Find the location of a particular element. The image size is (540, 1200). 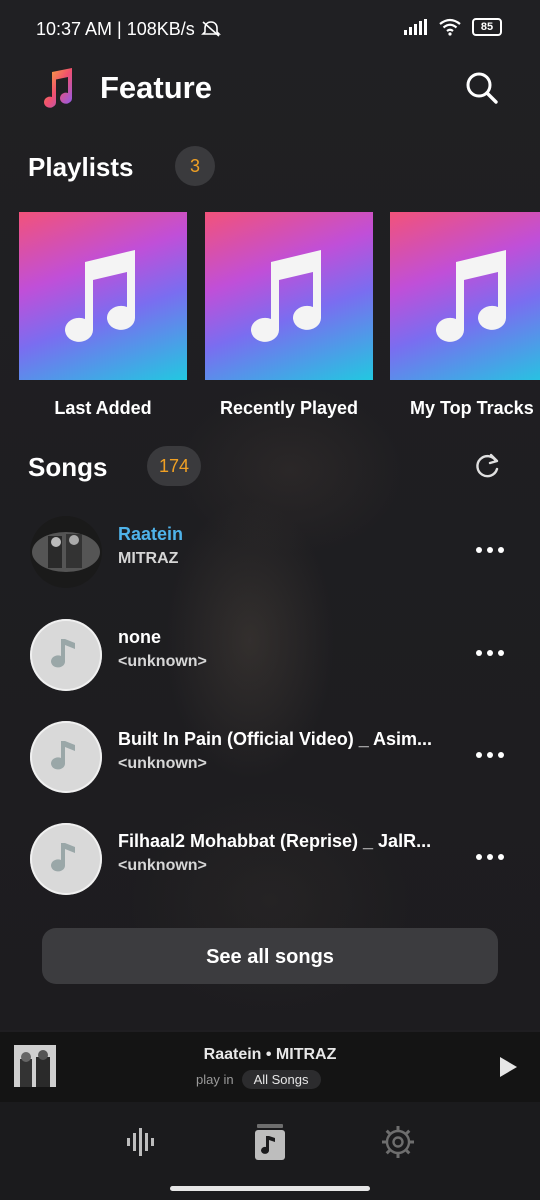

mini-player: Raatein • MITRAZ play in All Songs is located at coordinates (270, 1067).